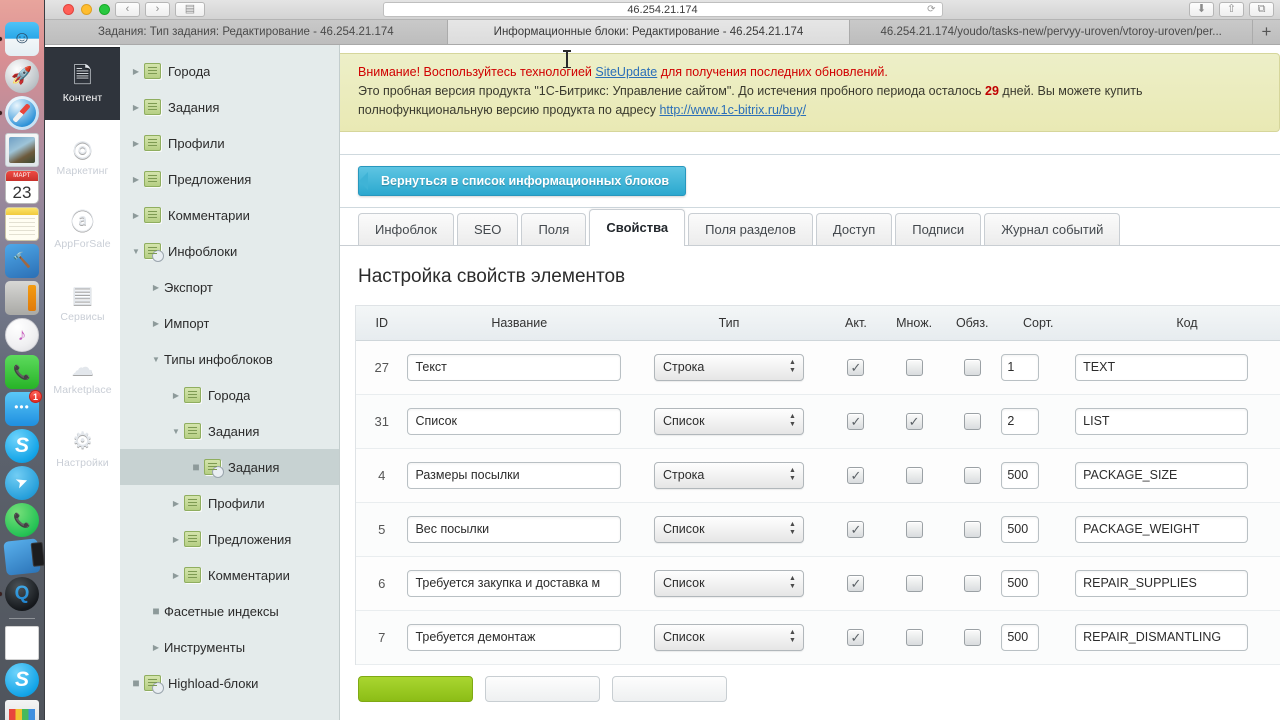  What do you see at coordinates (22, 224) in the screenshot?
I see `dock-icon-notes` at bounding box center [22, 224].